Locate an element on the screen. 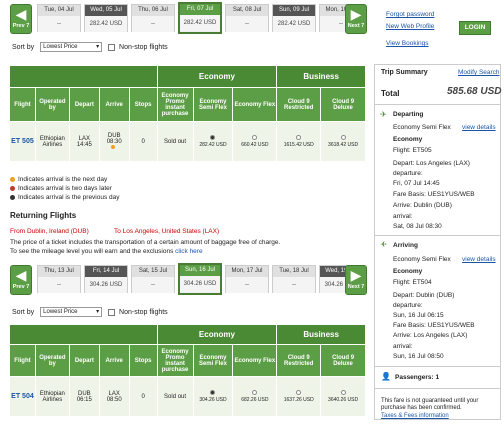 The height and width of the screenshot is (433, 504). date-option: Sun, 16 Jul 304.26 USD is located at coordinates (200, 279).